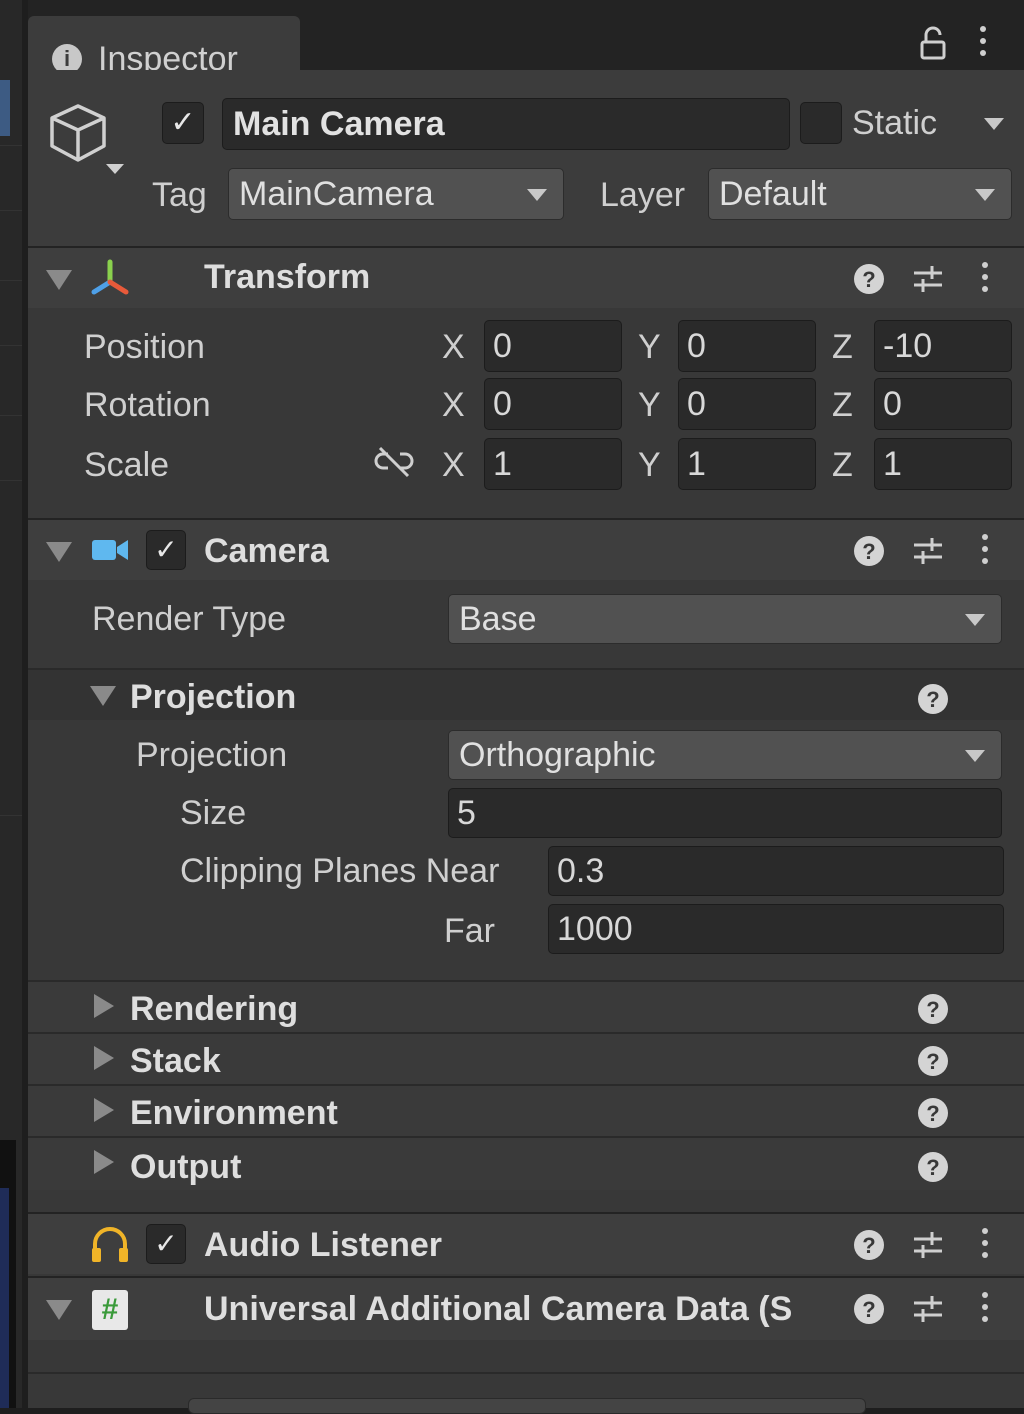  What do you see at coordinates (502, 464) in the screenshot?
I see `scale-x-value: 1` at bounding box center [502, 464].